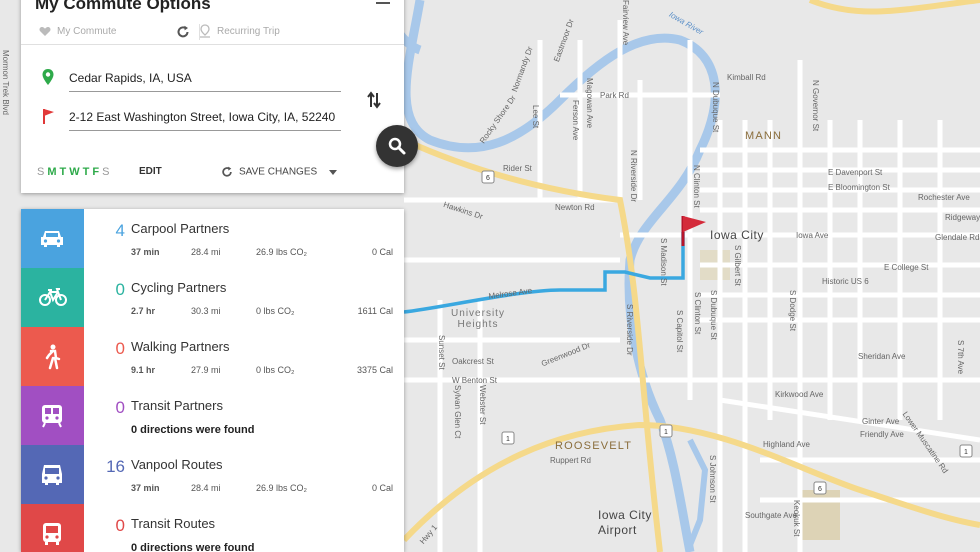 This screenshot has height=552, width=980. What do you see at coordinates (269, 172) in the screenshot?
I see `save-changes-button: SAVE CHANGES` at bounding box center [269, 172].